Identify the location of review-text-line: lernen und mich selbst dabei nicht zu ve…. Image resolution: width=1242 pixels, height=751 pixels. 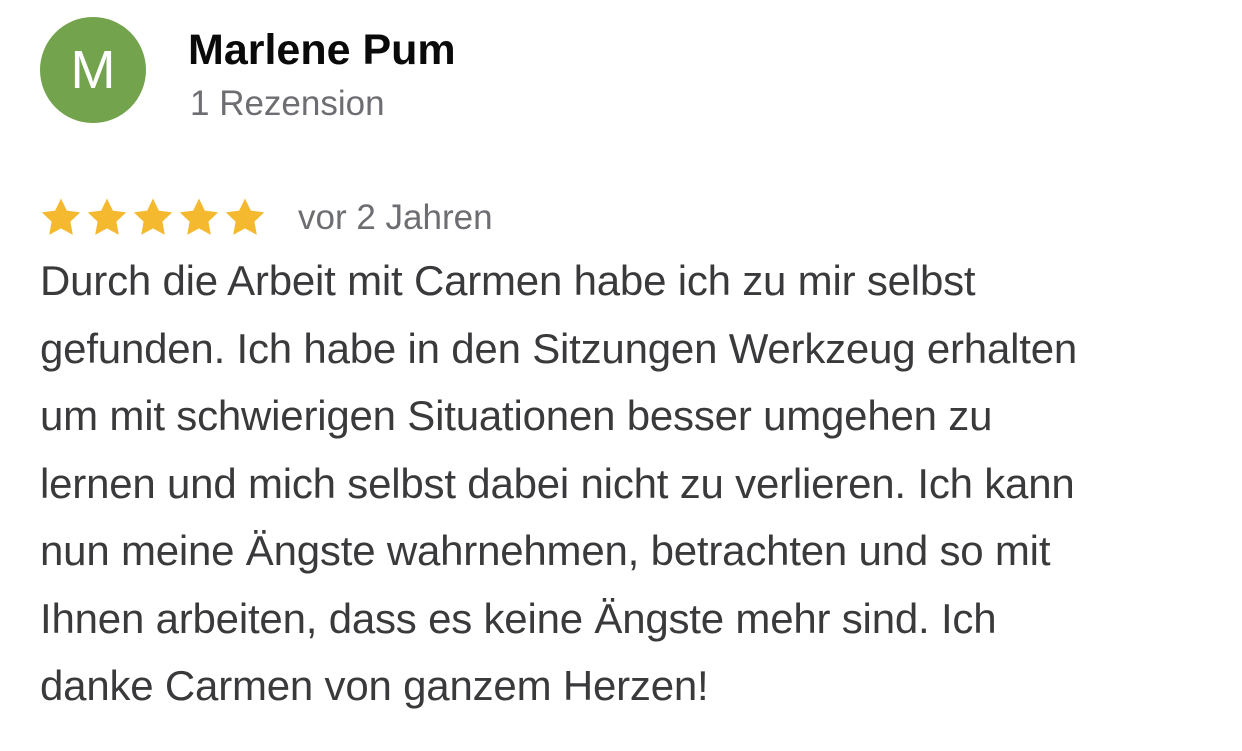
(557, 483).